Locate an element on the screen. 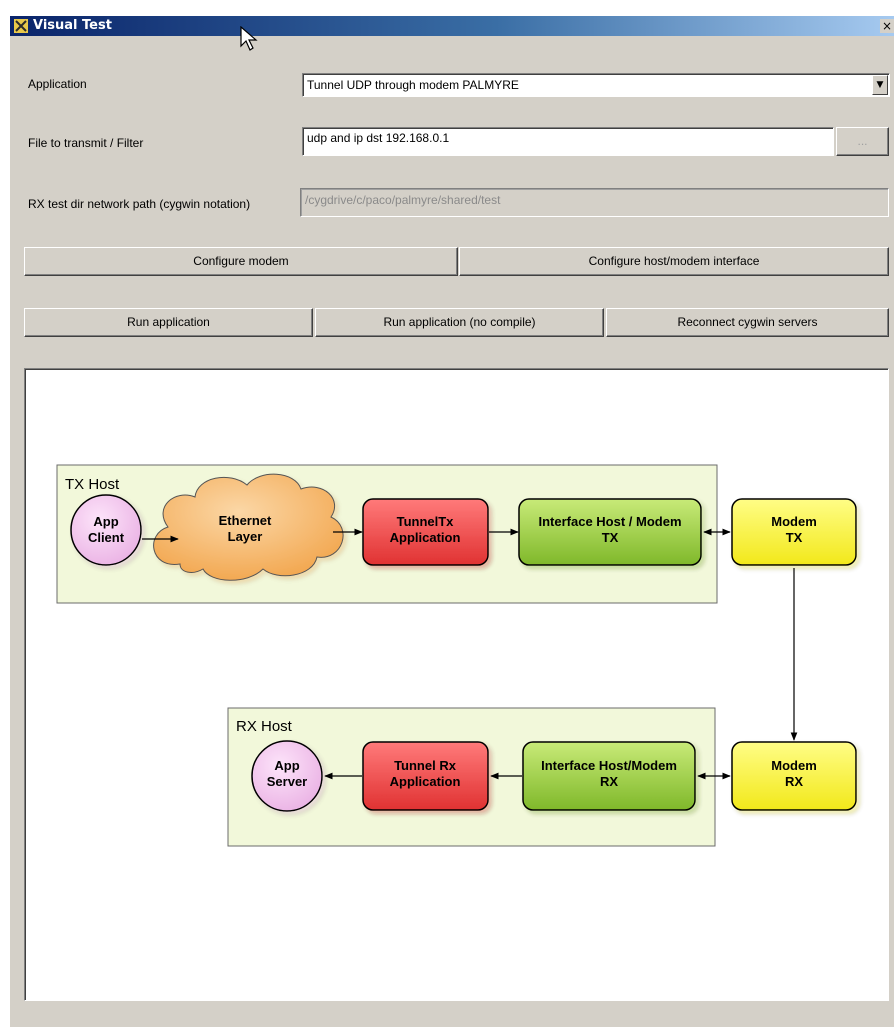  interface-rx-line2: RX is located at coordinates (609, 781).